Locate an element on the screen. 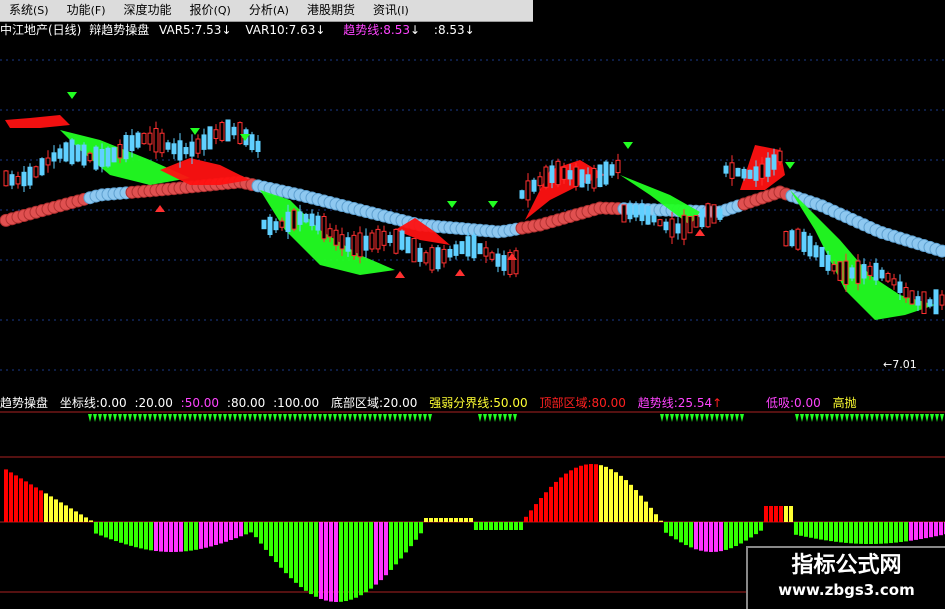 Image resolution: width=945 pixels, height=609 pixels. menu-analysis: 分析(A) is located at coordinates (269, 10).